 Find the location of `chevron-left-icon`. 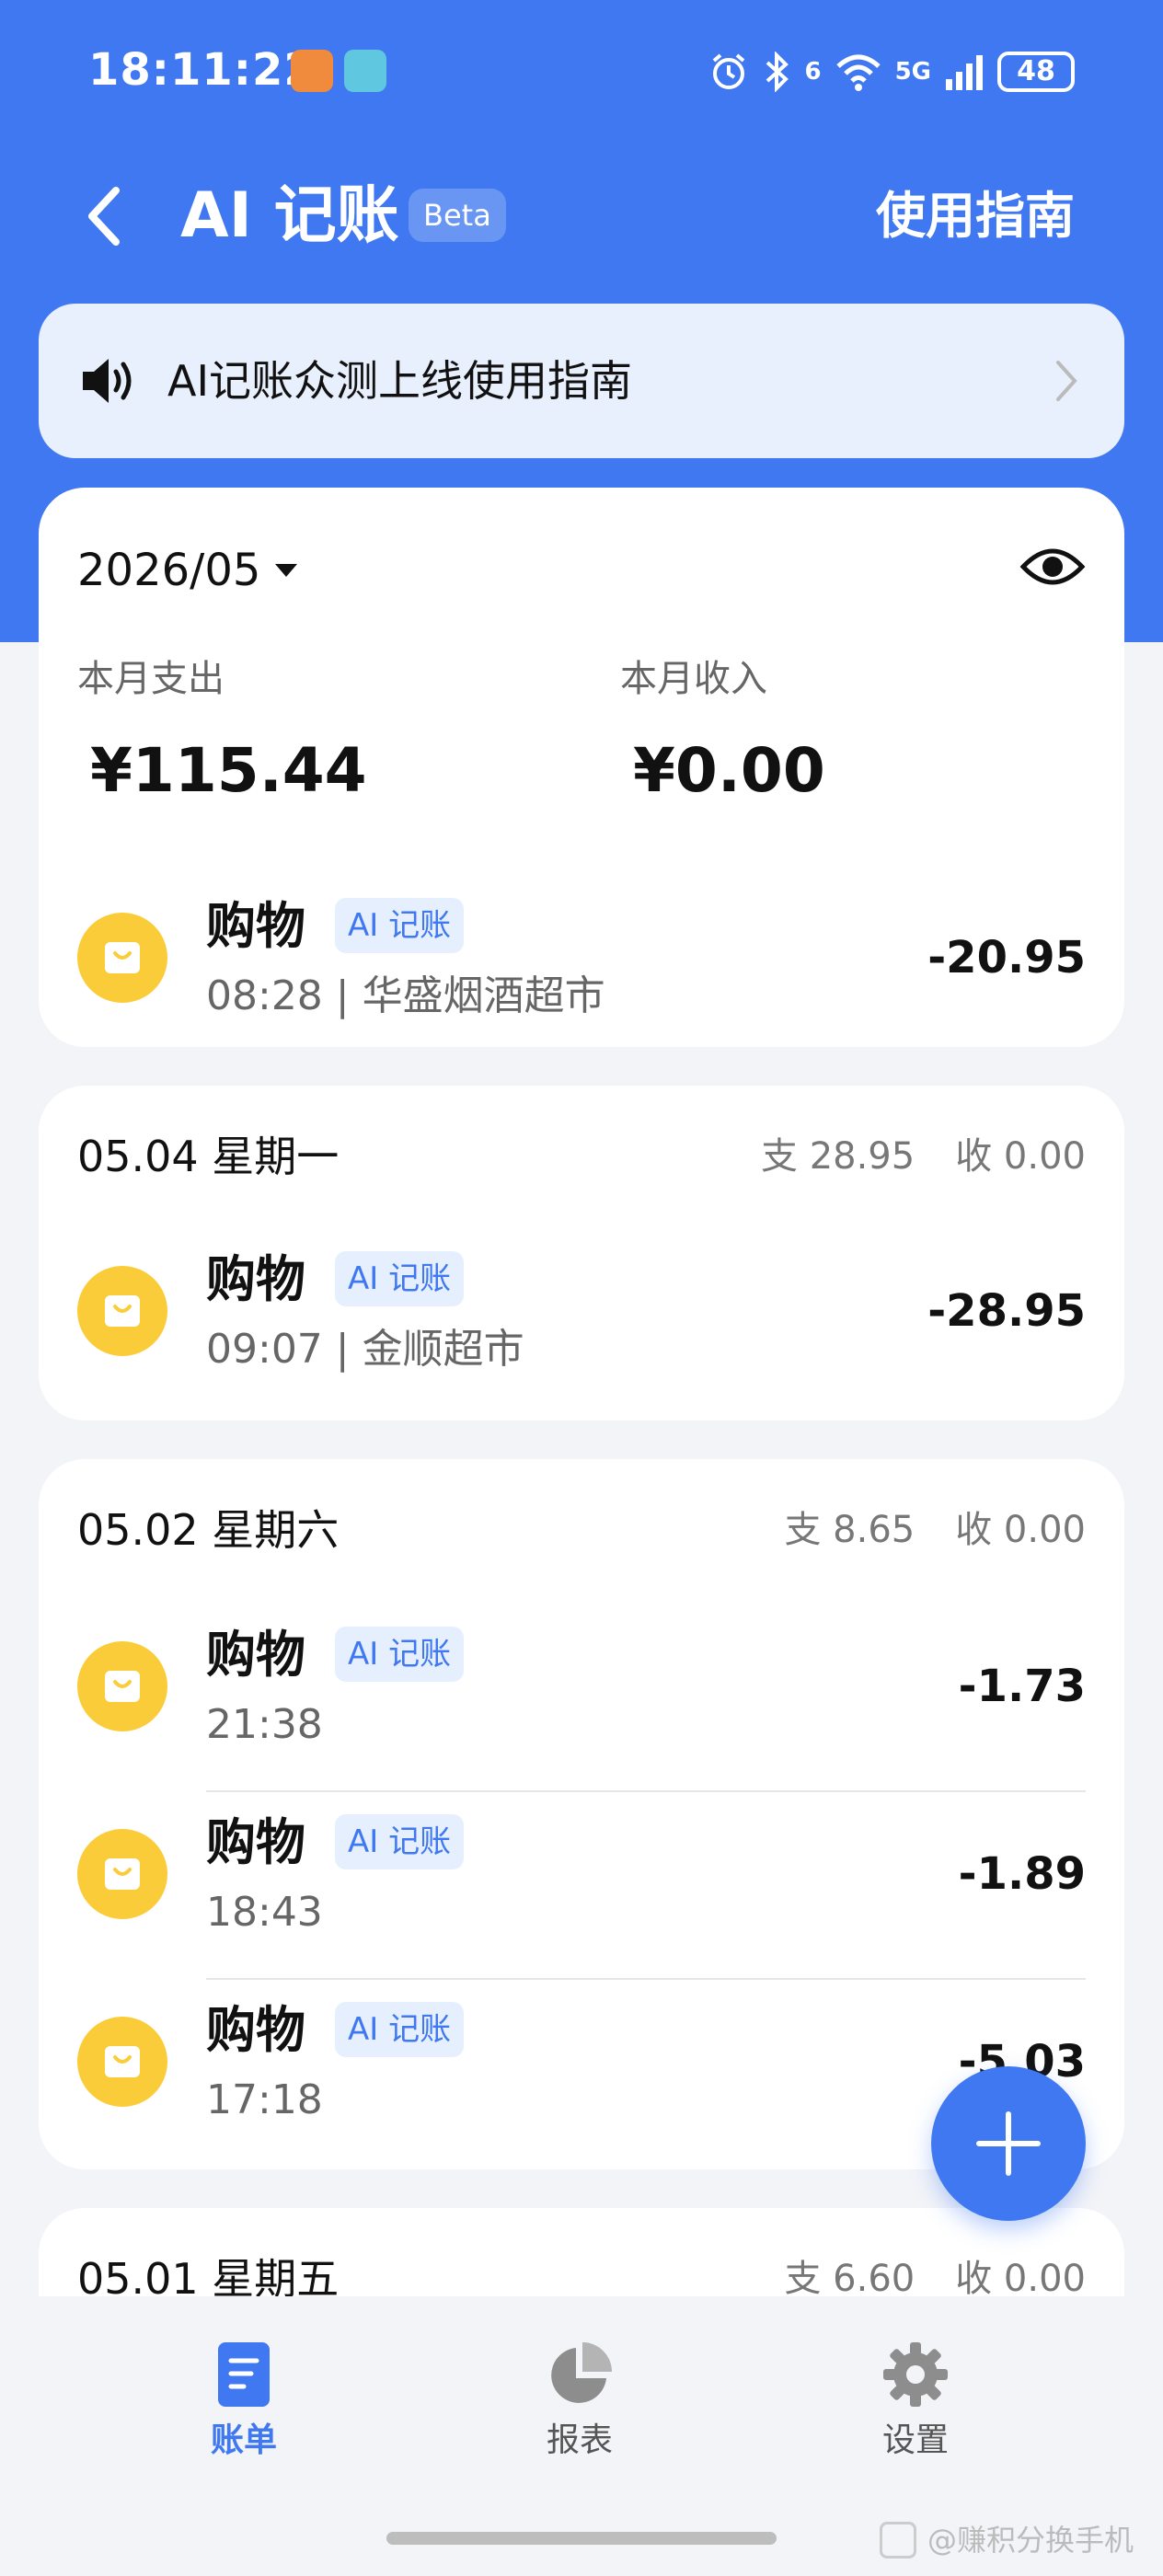

chevron-left-icon is located at coordinates (104, 216).